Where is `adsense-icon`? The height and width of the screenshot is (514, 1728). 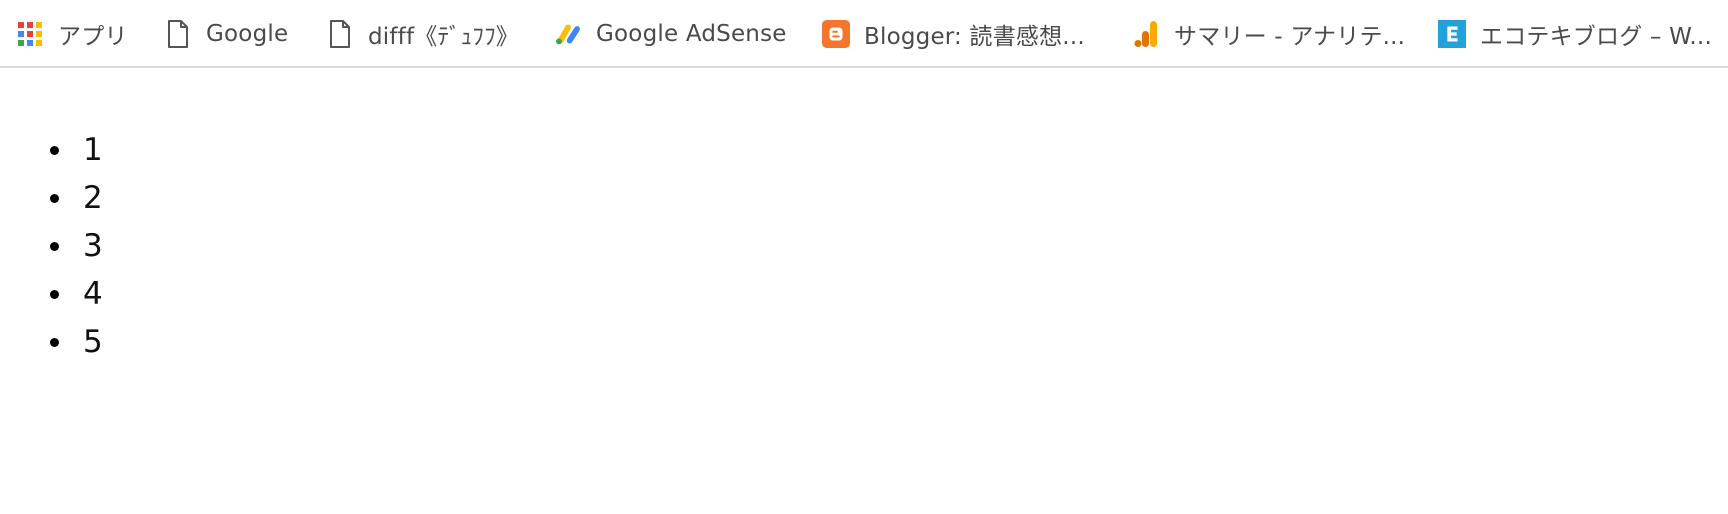 adsense-icon is located at coordinates (568, 34).